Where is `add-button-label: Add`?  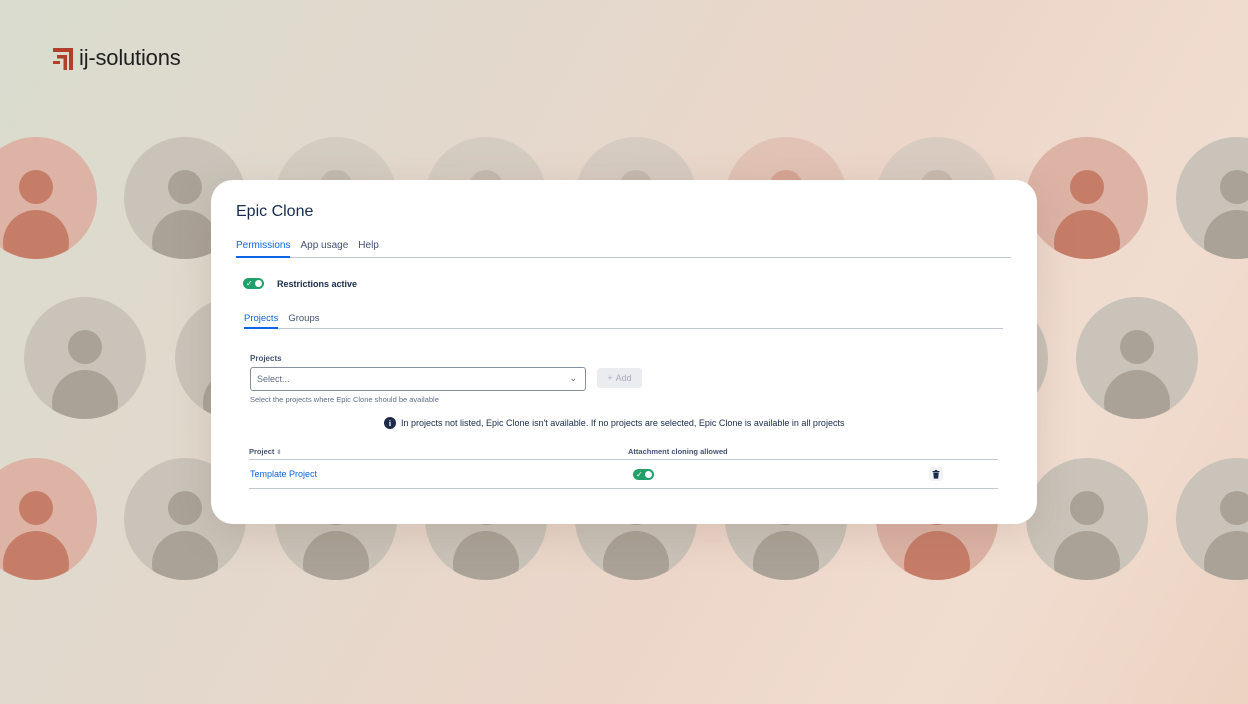 add-button-label: Add is located at coordinates (623, 378).